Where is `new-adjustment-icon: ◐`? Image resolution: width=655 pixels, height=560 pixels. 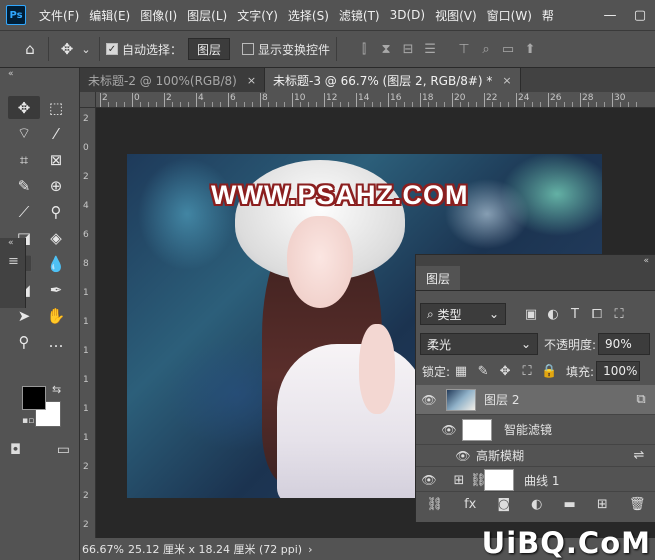
new-adjustment-icon: ◐ is located at coordinates (536, 504).